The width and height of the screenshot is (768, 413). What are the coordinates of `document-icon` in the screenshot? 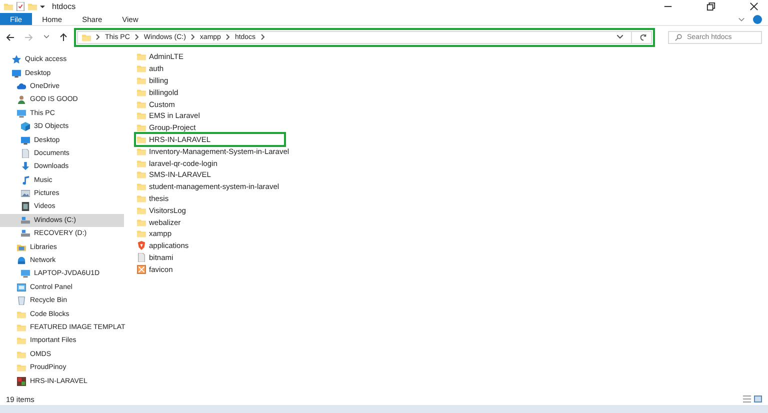 It's located at (25, 153).